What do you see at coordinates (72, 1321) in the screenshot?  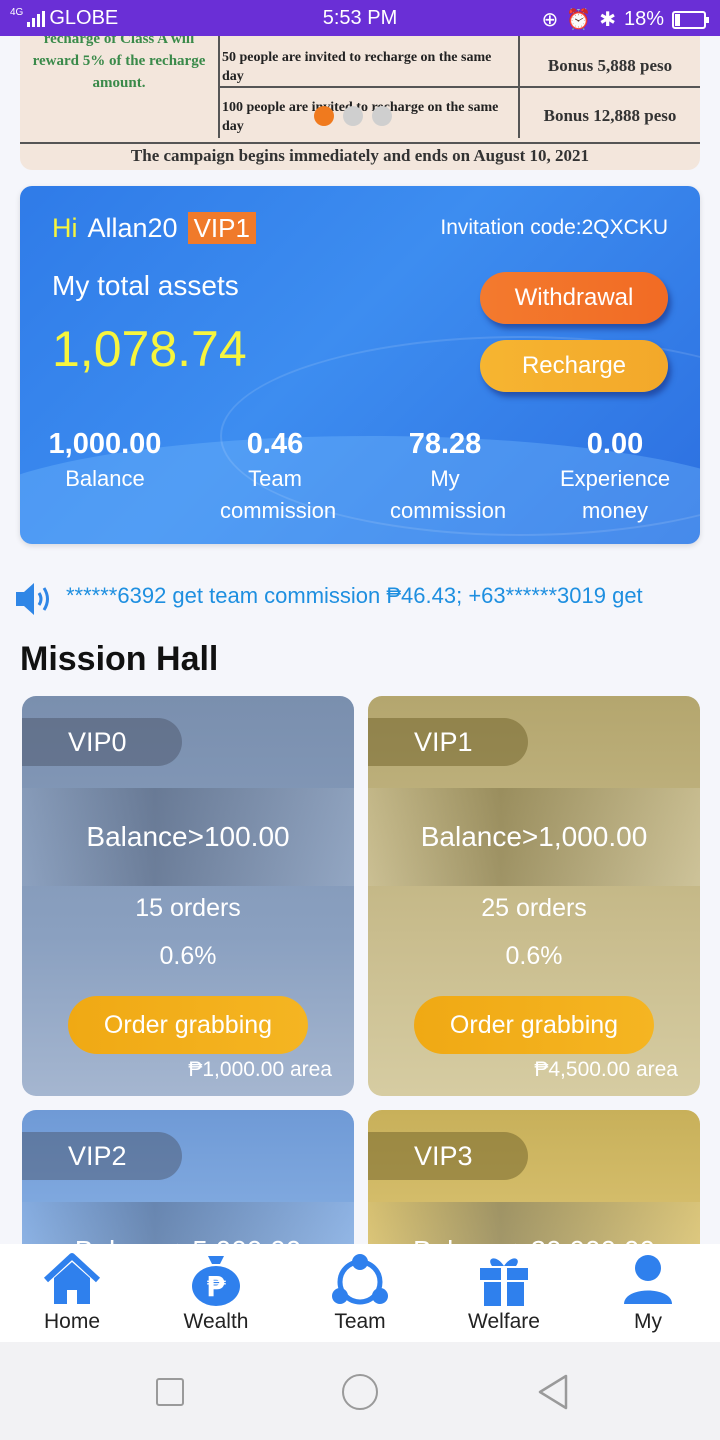 I see `nav-home-label: Home` at bounding box center [72, 1321].